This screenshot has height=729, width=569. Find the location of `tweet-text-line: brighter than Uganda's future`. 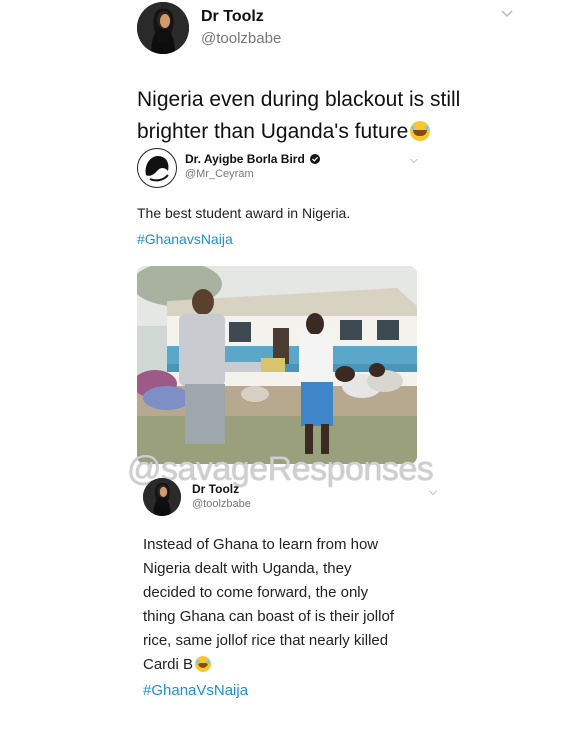

tweet-text-line: brighter than Uganda's future is located at coordinates (298, 132).